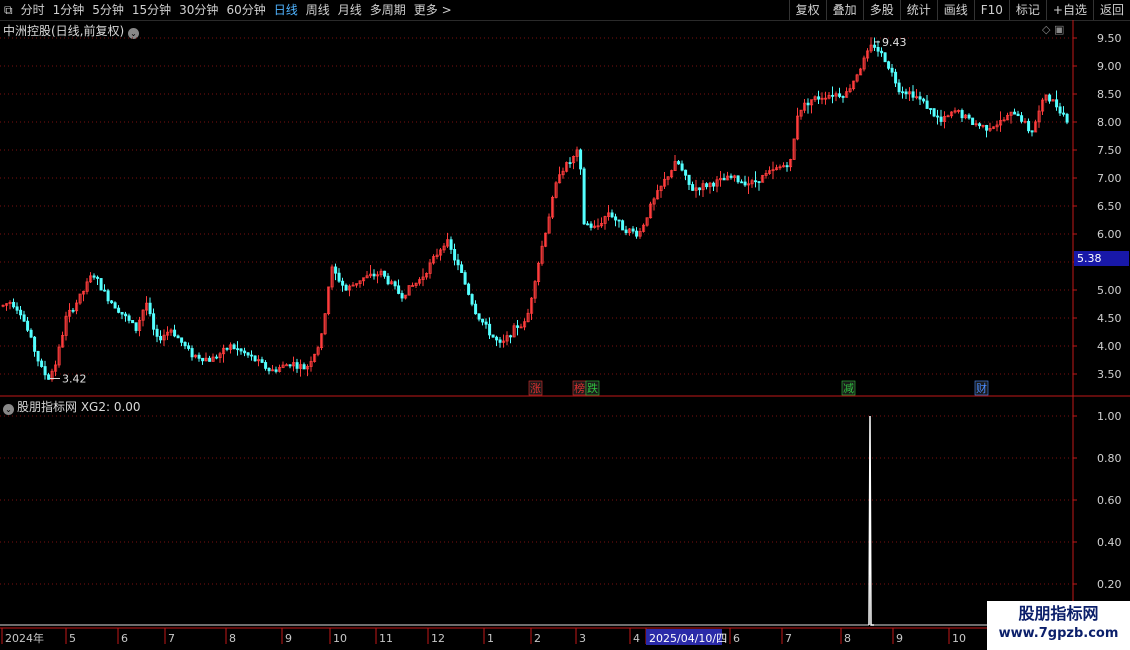 The width and height of the screenshot is (1130, 650). What do you see at coordinates (318, 10) in the screenshot?
I see `period-tab: 周线` at bounding box center [318, 10].